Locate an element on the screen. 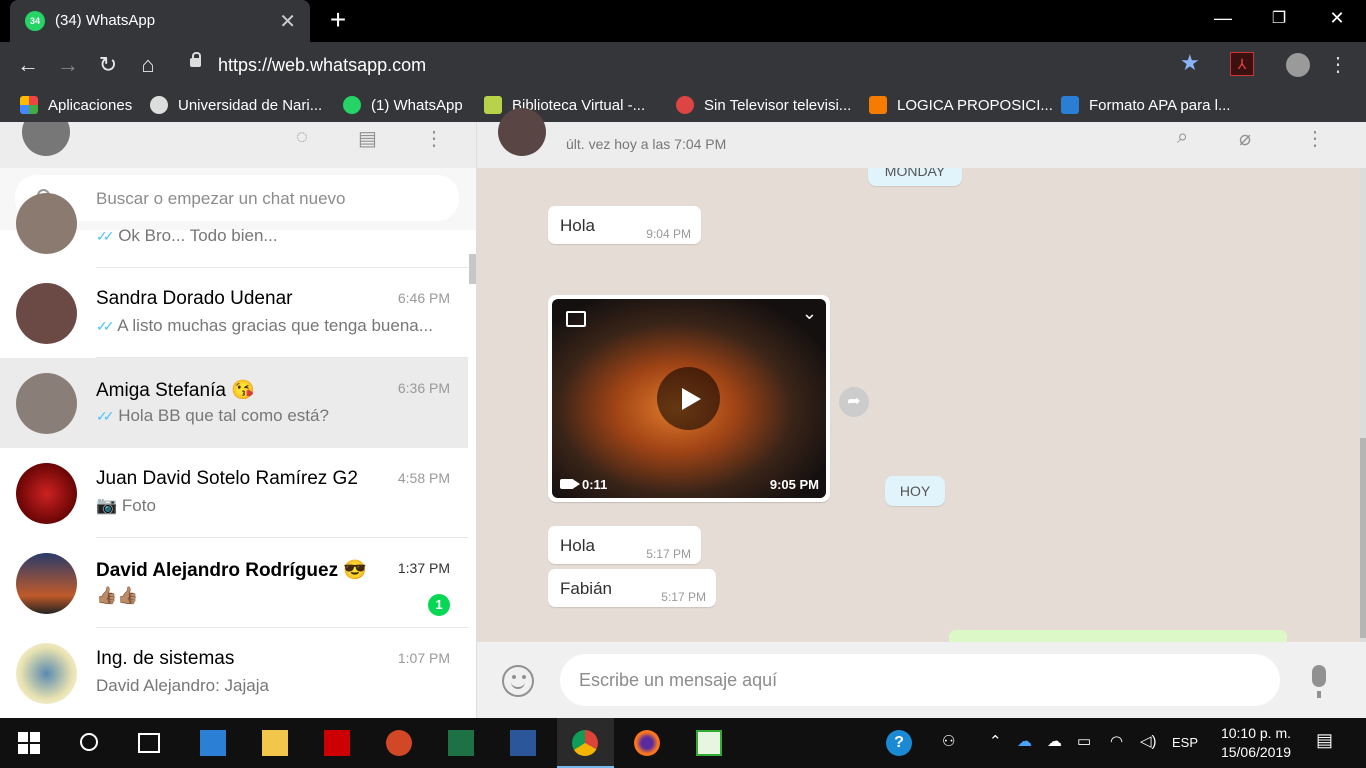  close-window-button: ✕ is located at coordinates (1337, 18).